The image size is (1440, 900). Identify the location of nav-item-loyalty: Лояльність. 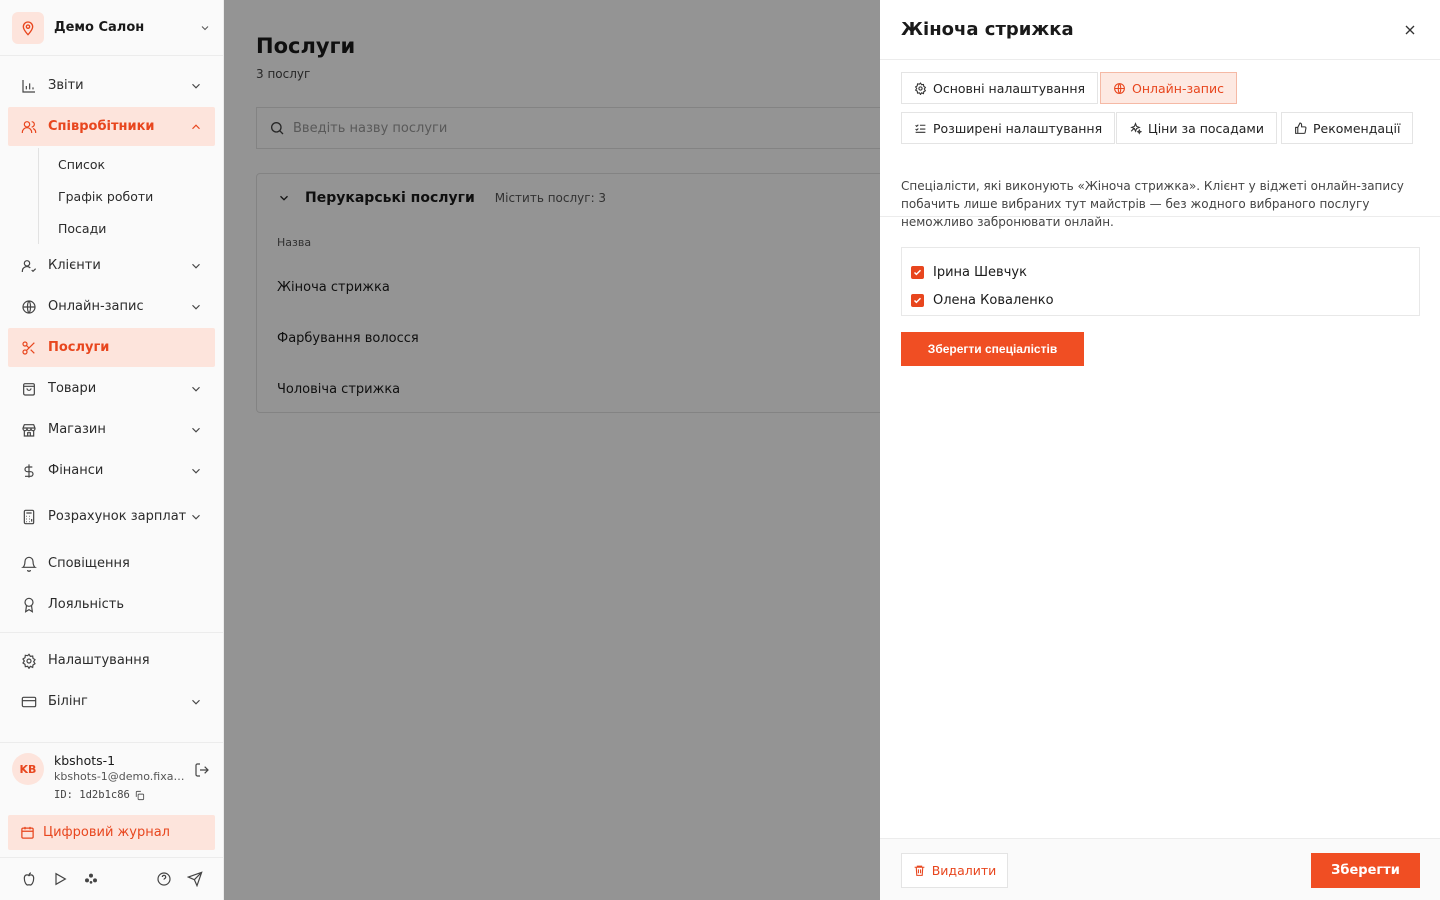
(111, 604).